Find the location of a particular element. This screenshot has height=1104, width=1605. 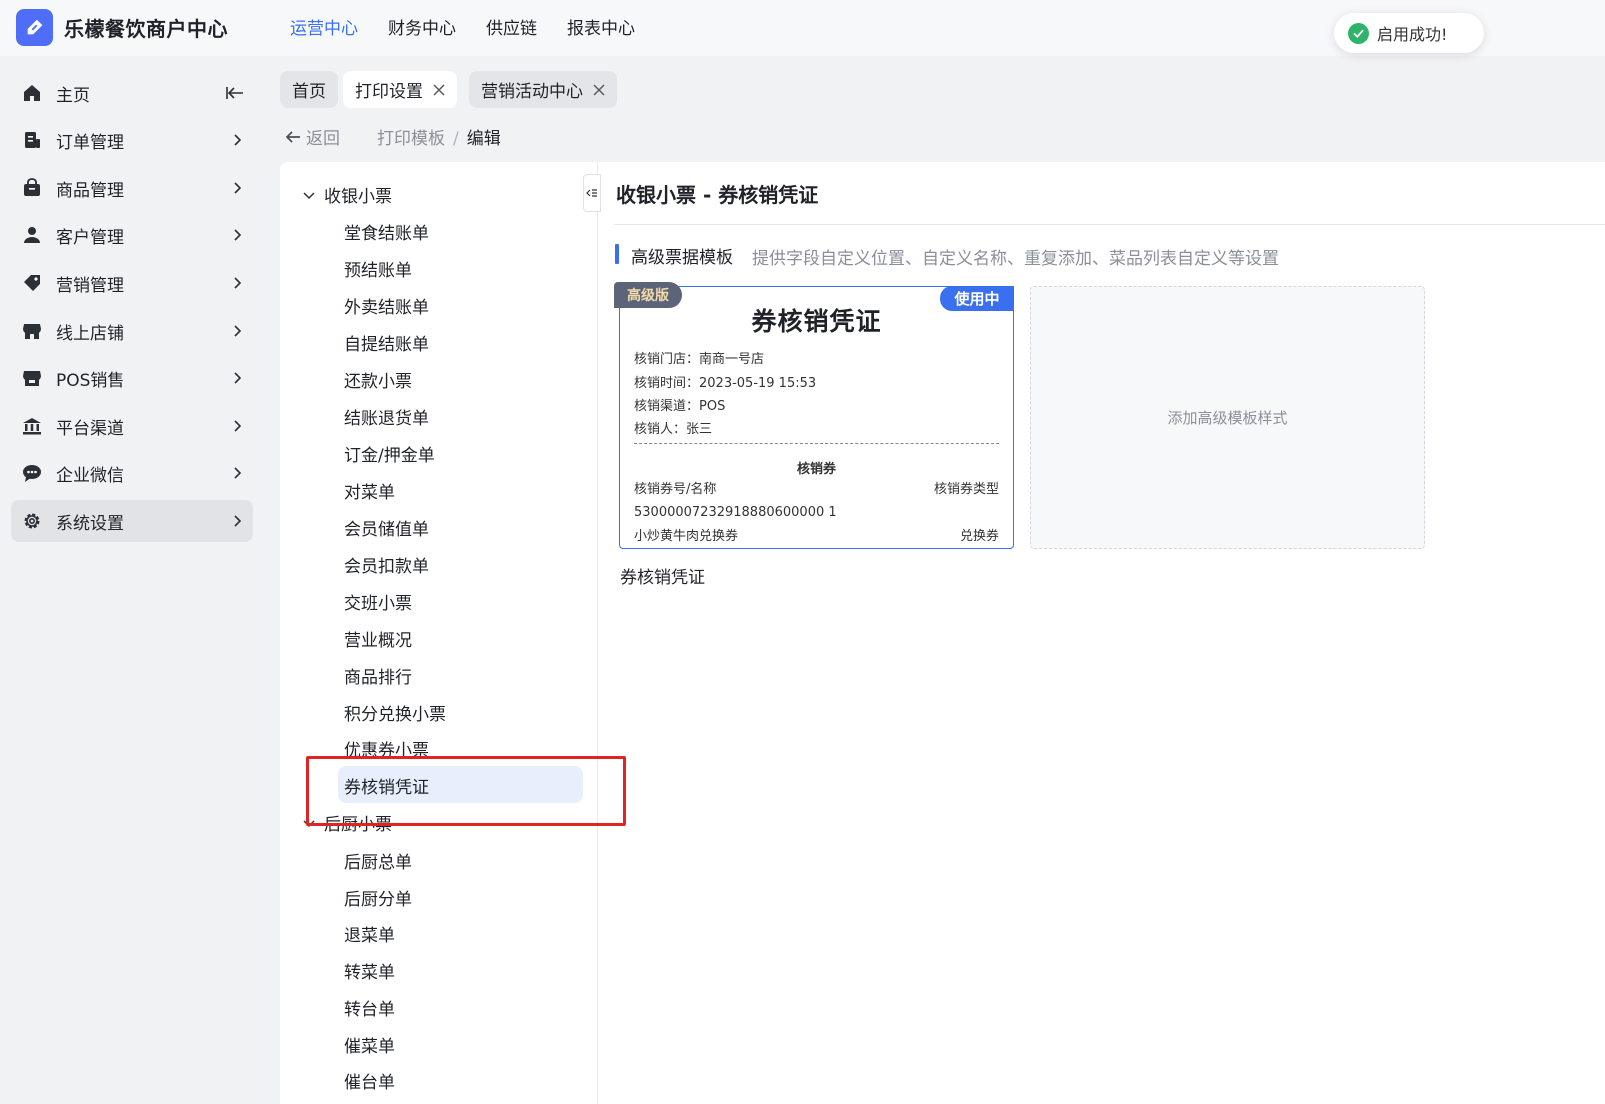

tree-item: 对菜单 is located at coordinates (369, 490).